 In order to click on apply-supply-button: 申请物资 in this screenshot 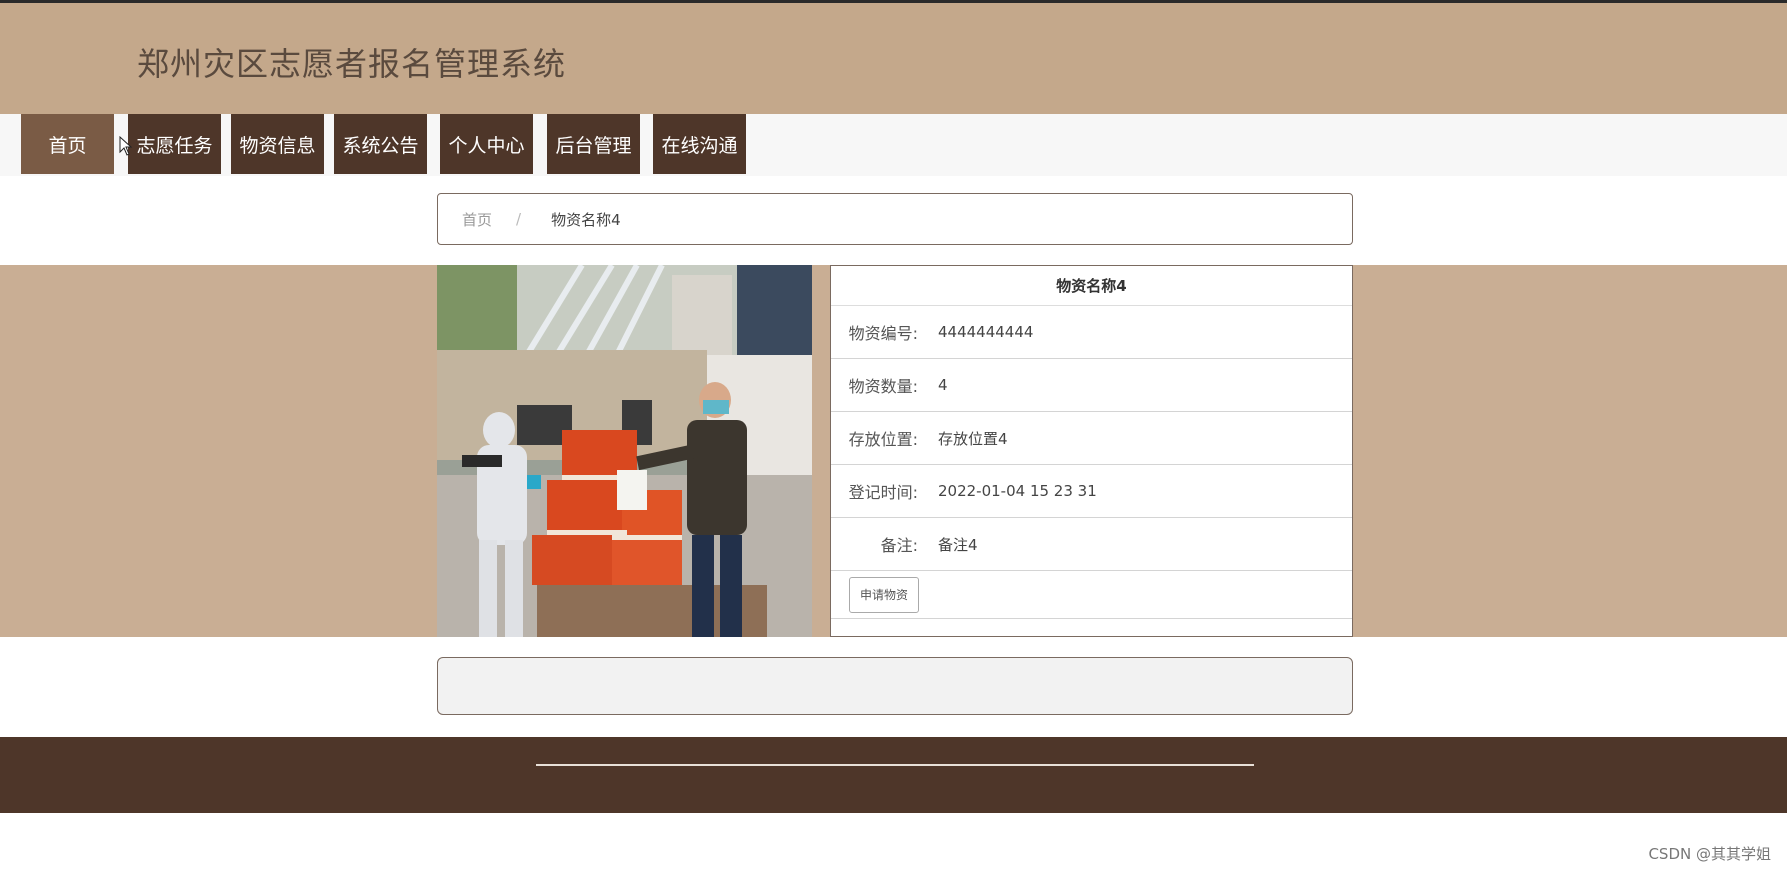, I will do `click(884, 594)`.